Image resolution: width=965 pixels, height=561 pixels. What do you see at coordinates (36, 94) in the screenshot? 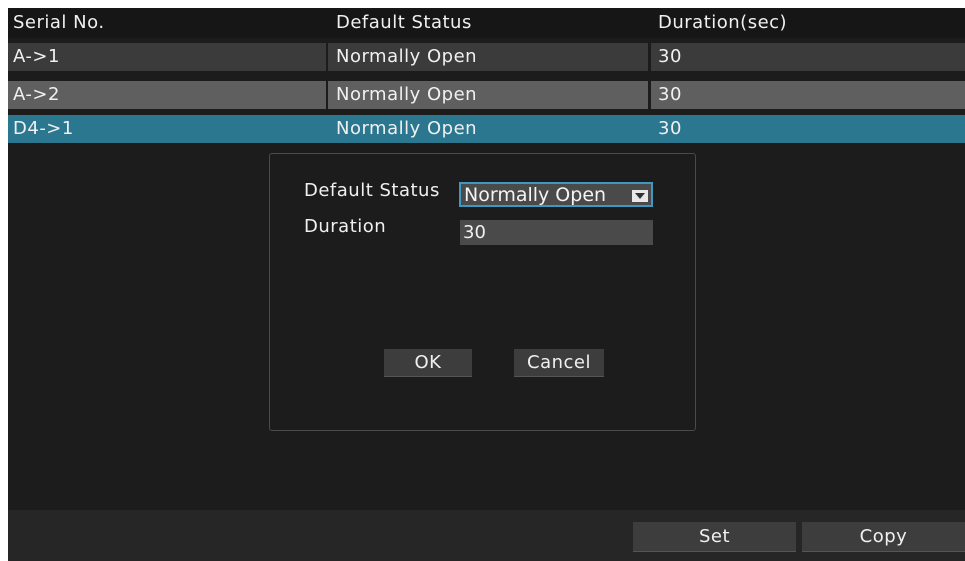
I see `table-cell-serial: A->2` at bounding box center [36, 94].